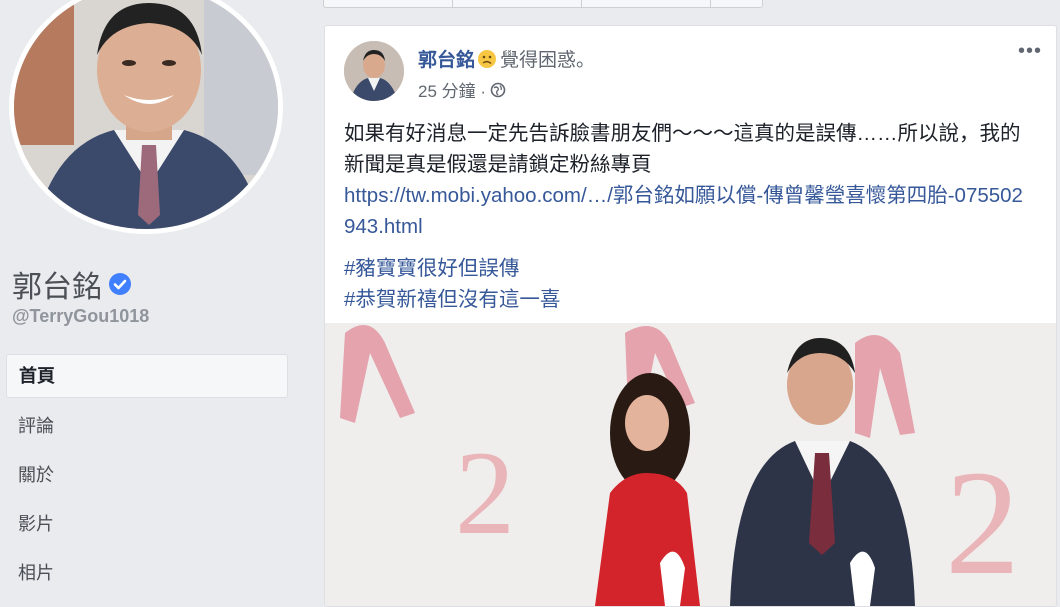 This screenshot has height=607, width=1060. What do you see at coordinates (452, 89) in the screenshot?
I see `post-timestamp: 25 分鐘 ·` at bounding box center [452, 89].